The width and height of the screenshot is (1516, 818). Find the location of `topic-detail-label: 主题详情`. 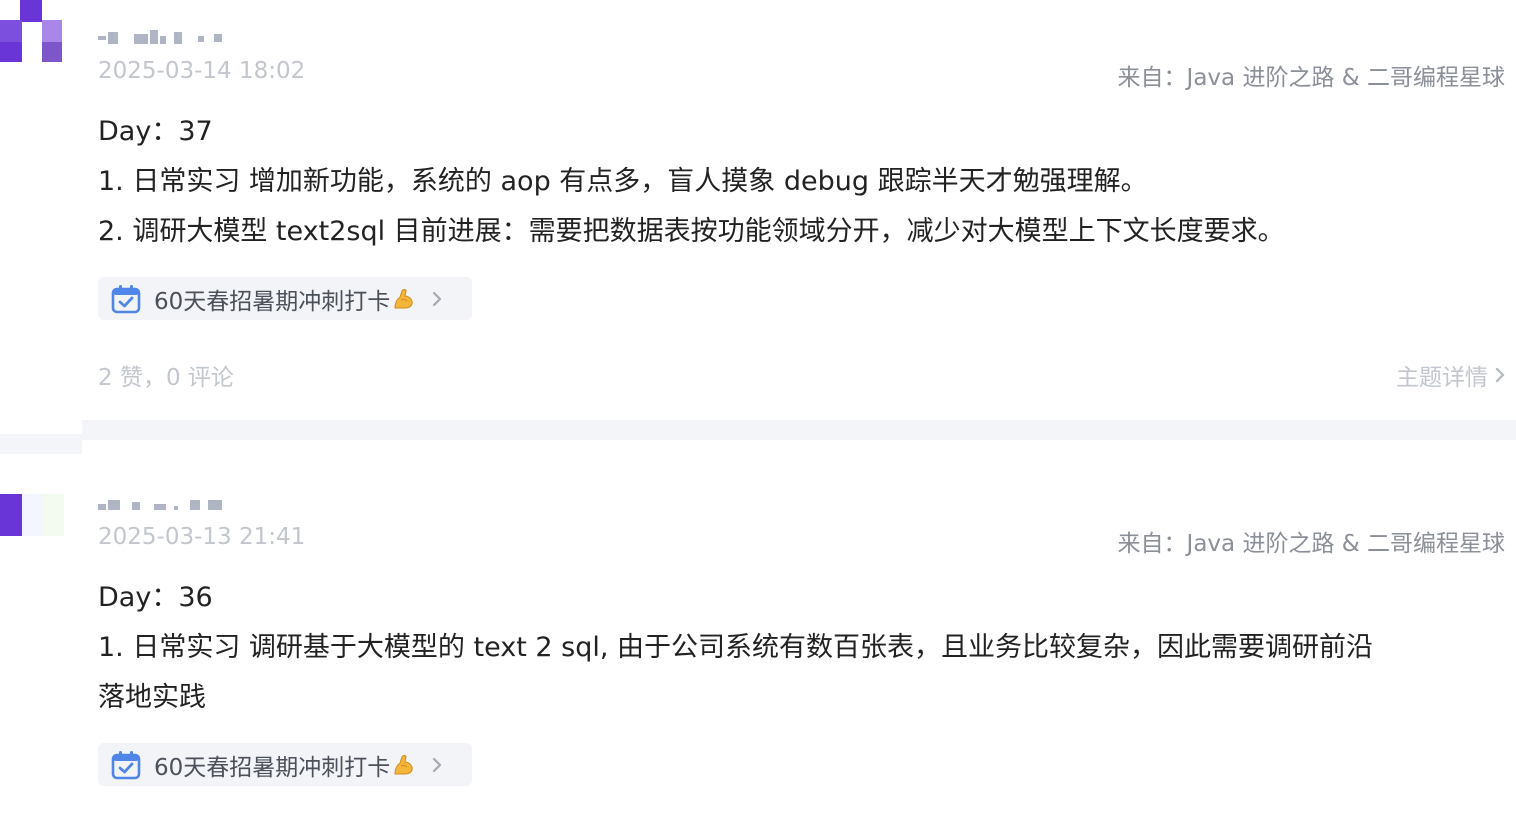

topic-detail-label: 主题详情 is located at coordinates (1442, 378).